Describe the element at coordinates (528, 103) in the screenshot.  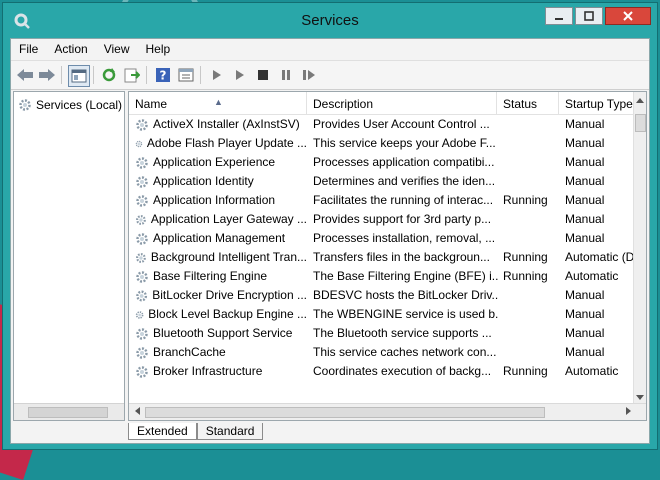
I see `column-header-status: Status` at that location.